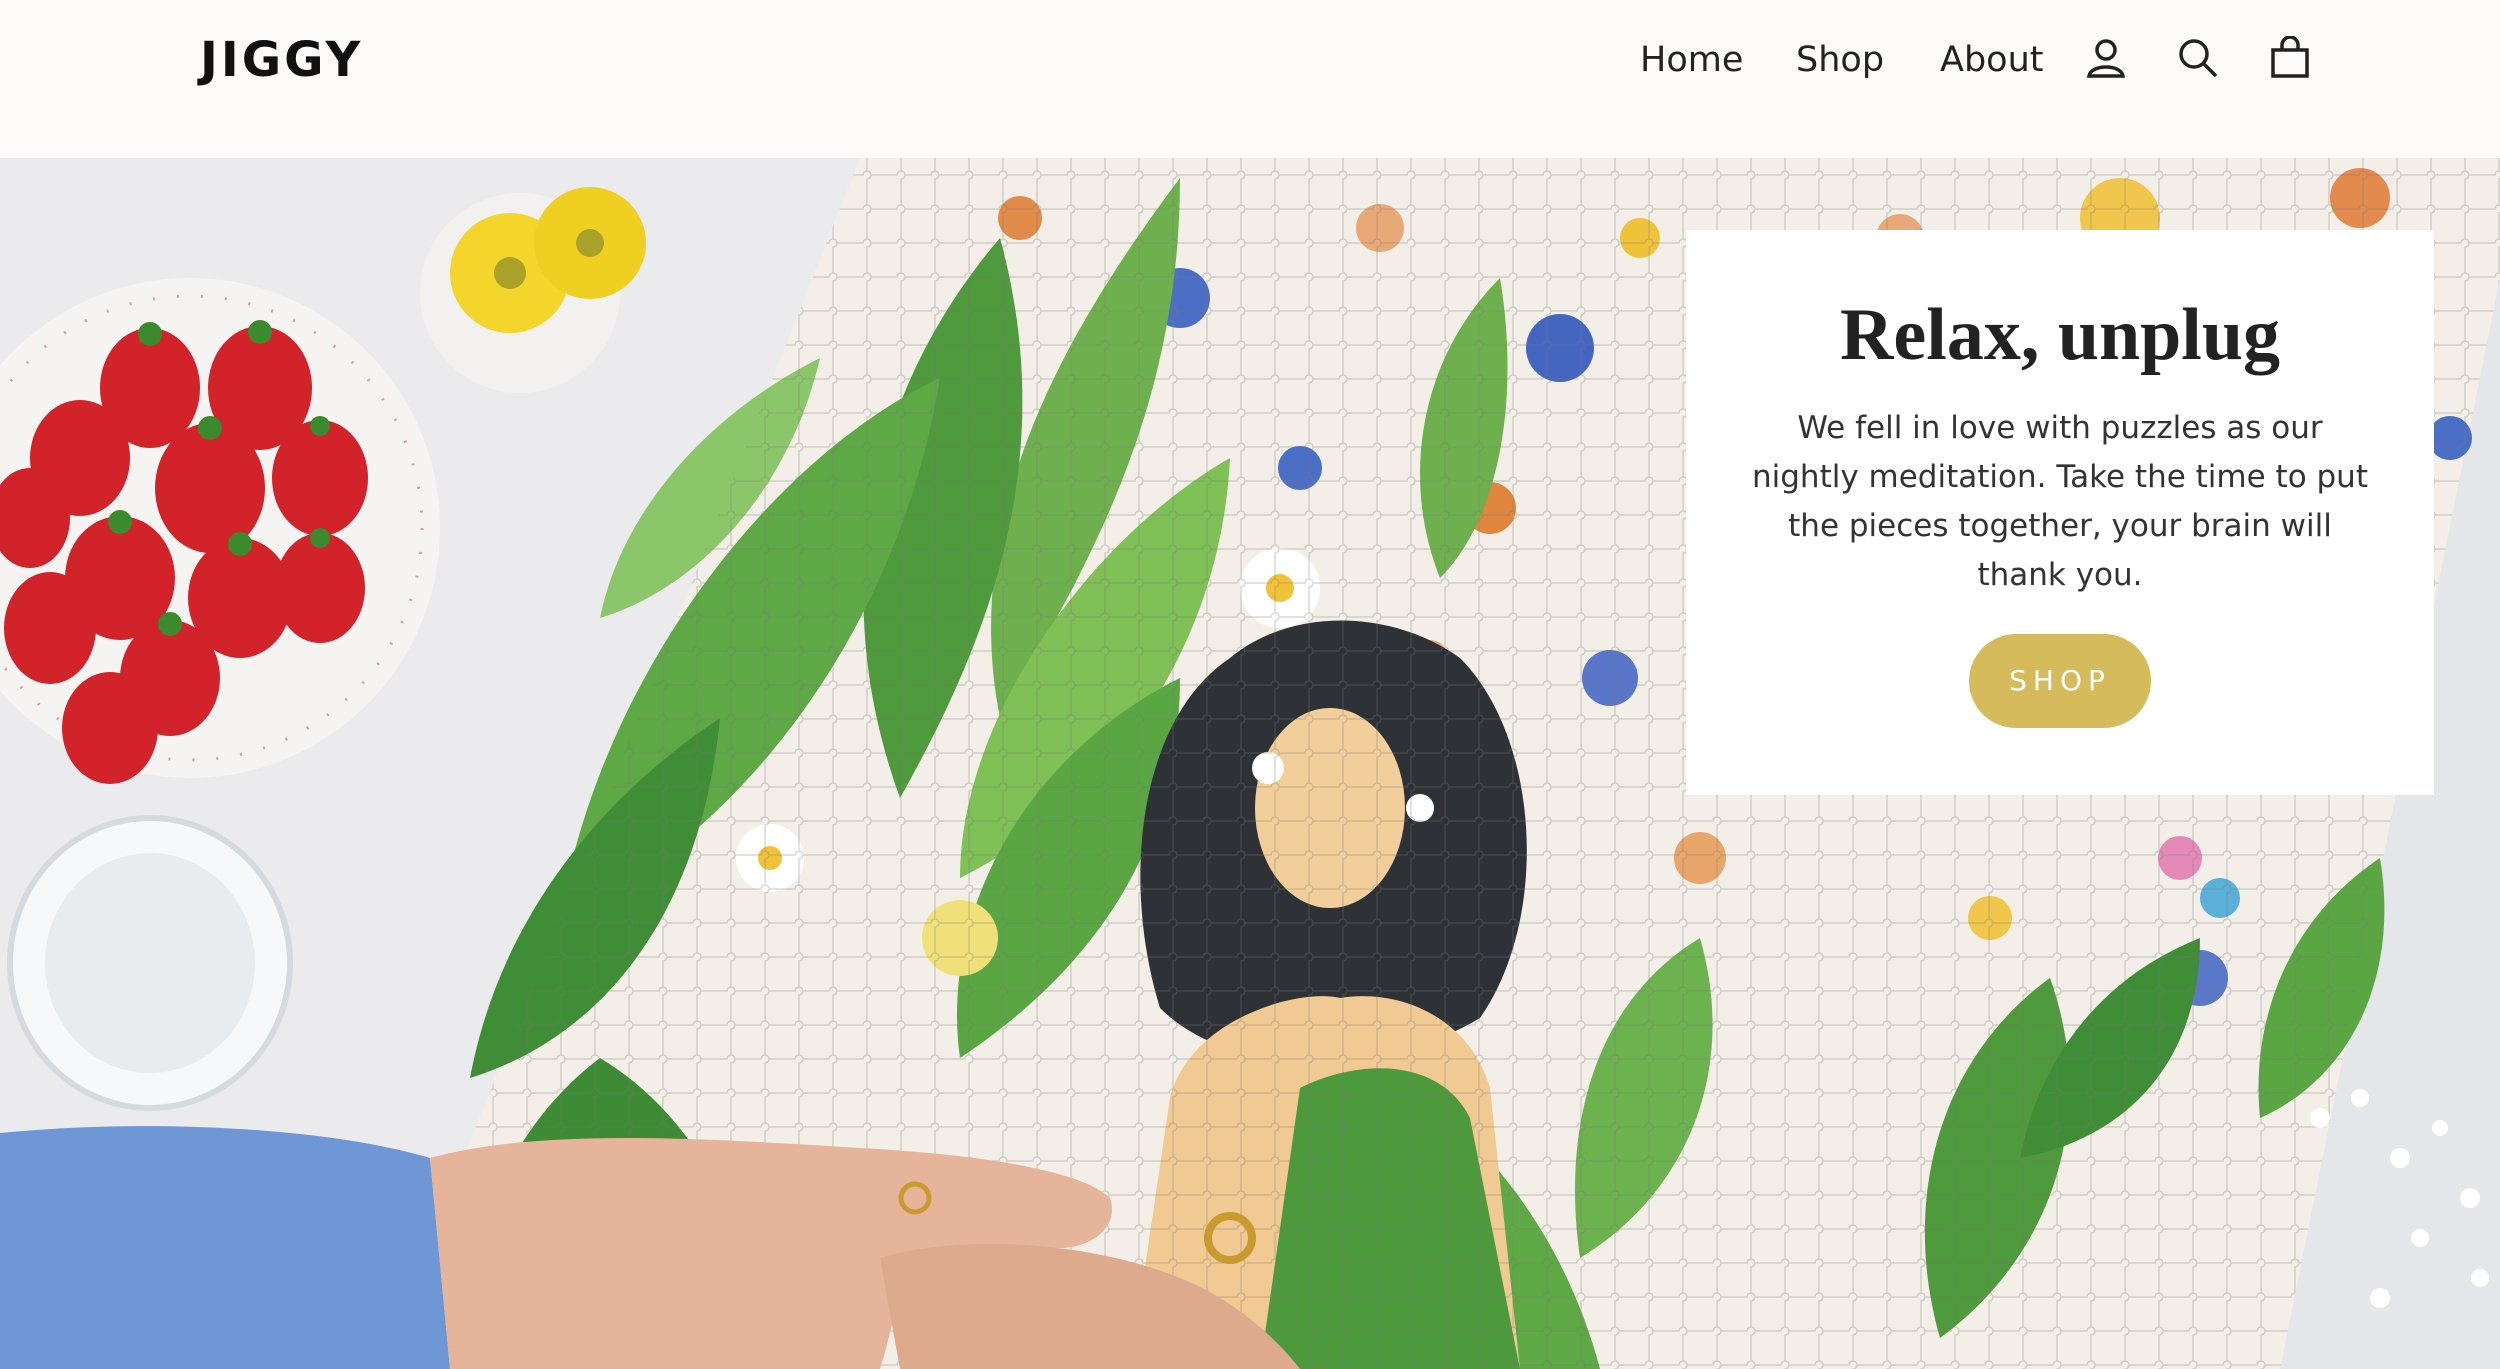  I want to click on promo-title: Relax, unplug, so click(2060, 335).